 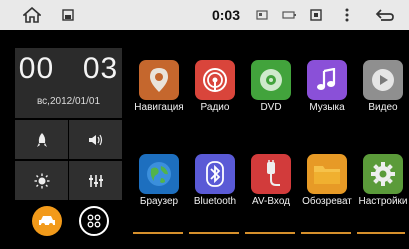 I want to click on app-radio: Радио, so click(x=215, y=92).